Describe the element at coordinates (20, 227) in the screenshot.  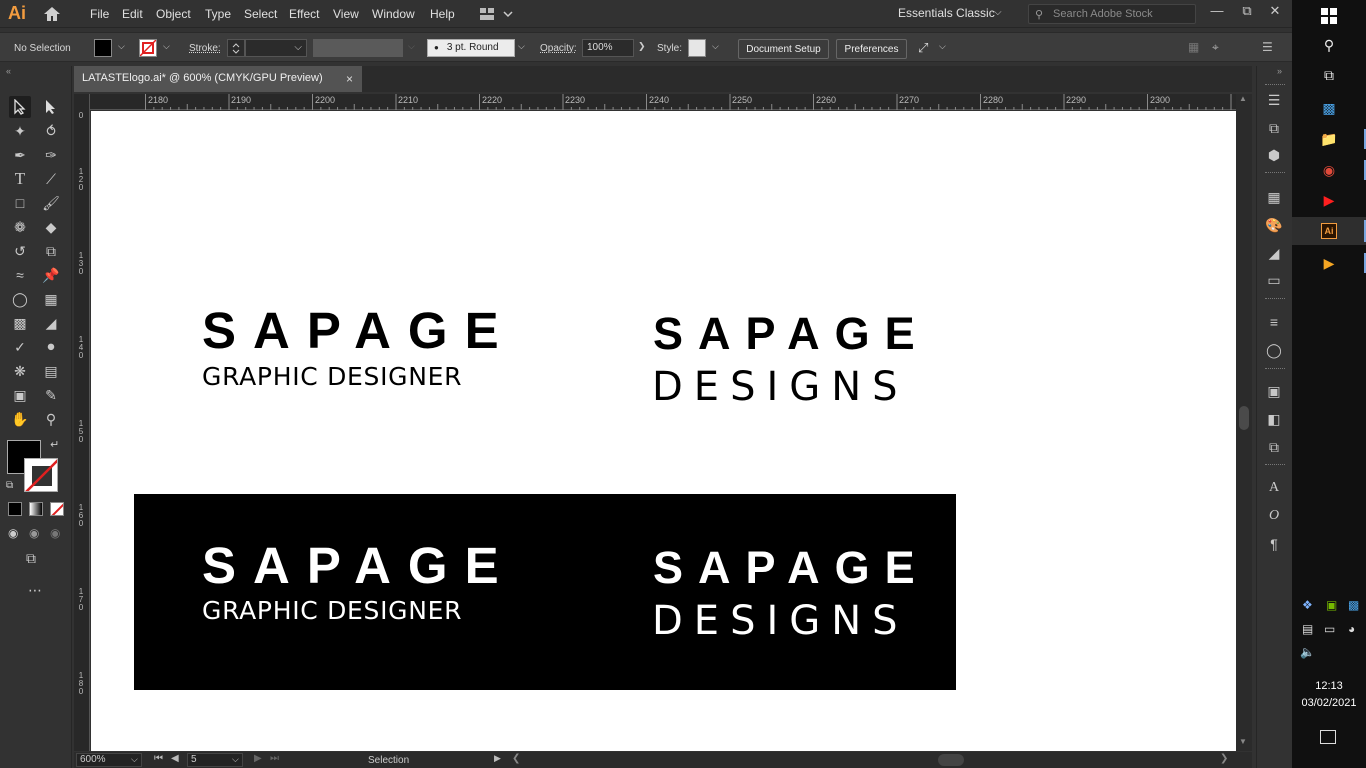
I see `shaper-tool-icon: ❁` at that location.